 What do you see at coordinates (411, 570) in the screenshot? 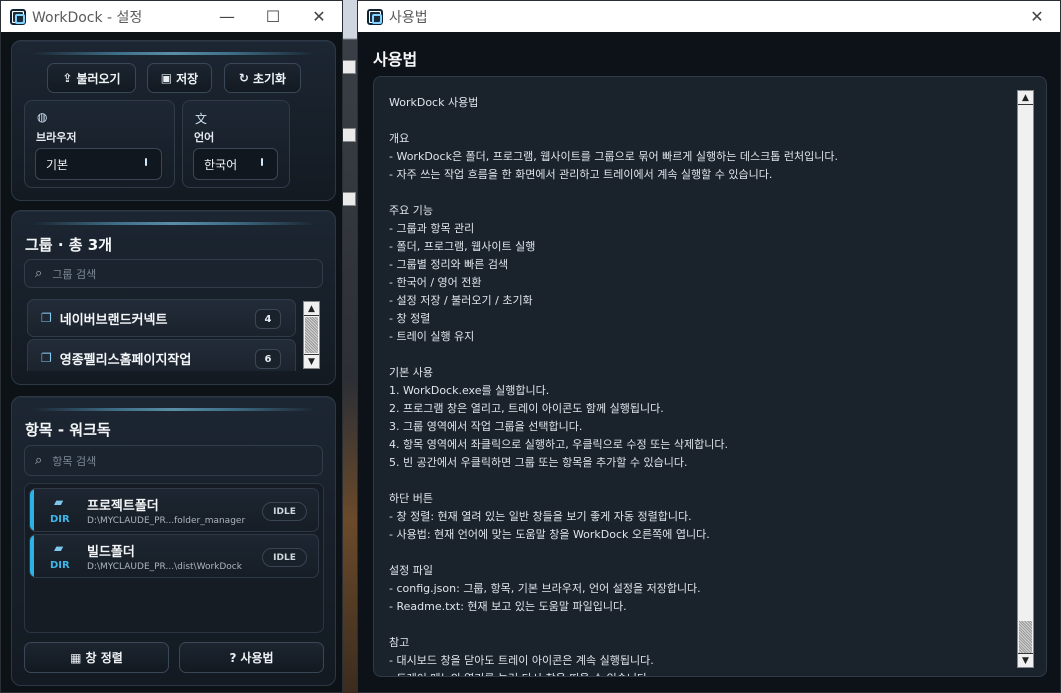
I see `help-line: 설정 파일` at bounding box center [411, 570].